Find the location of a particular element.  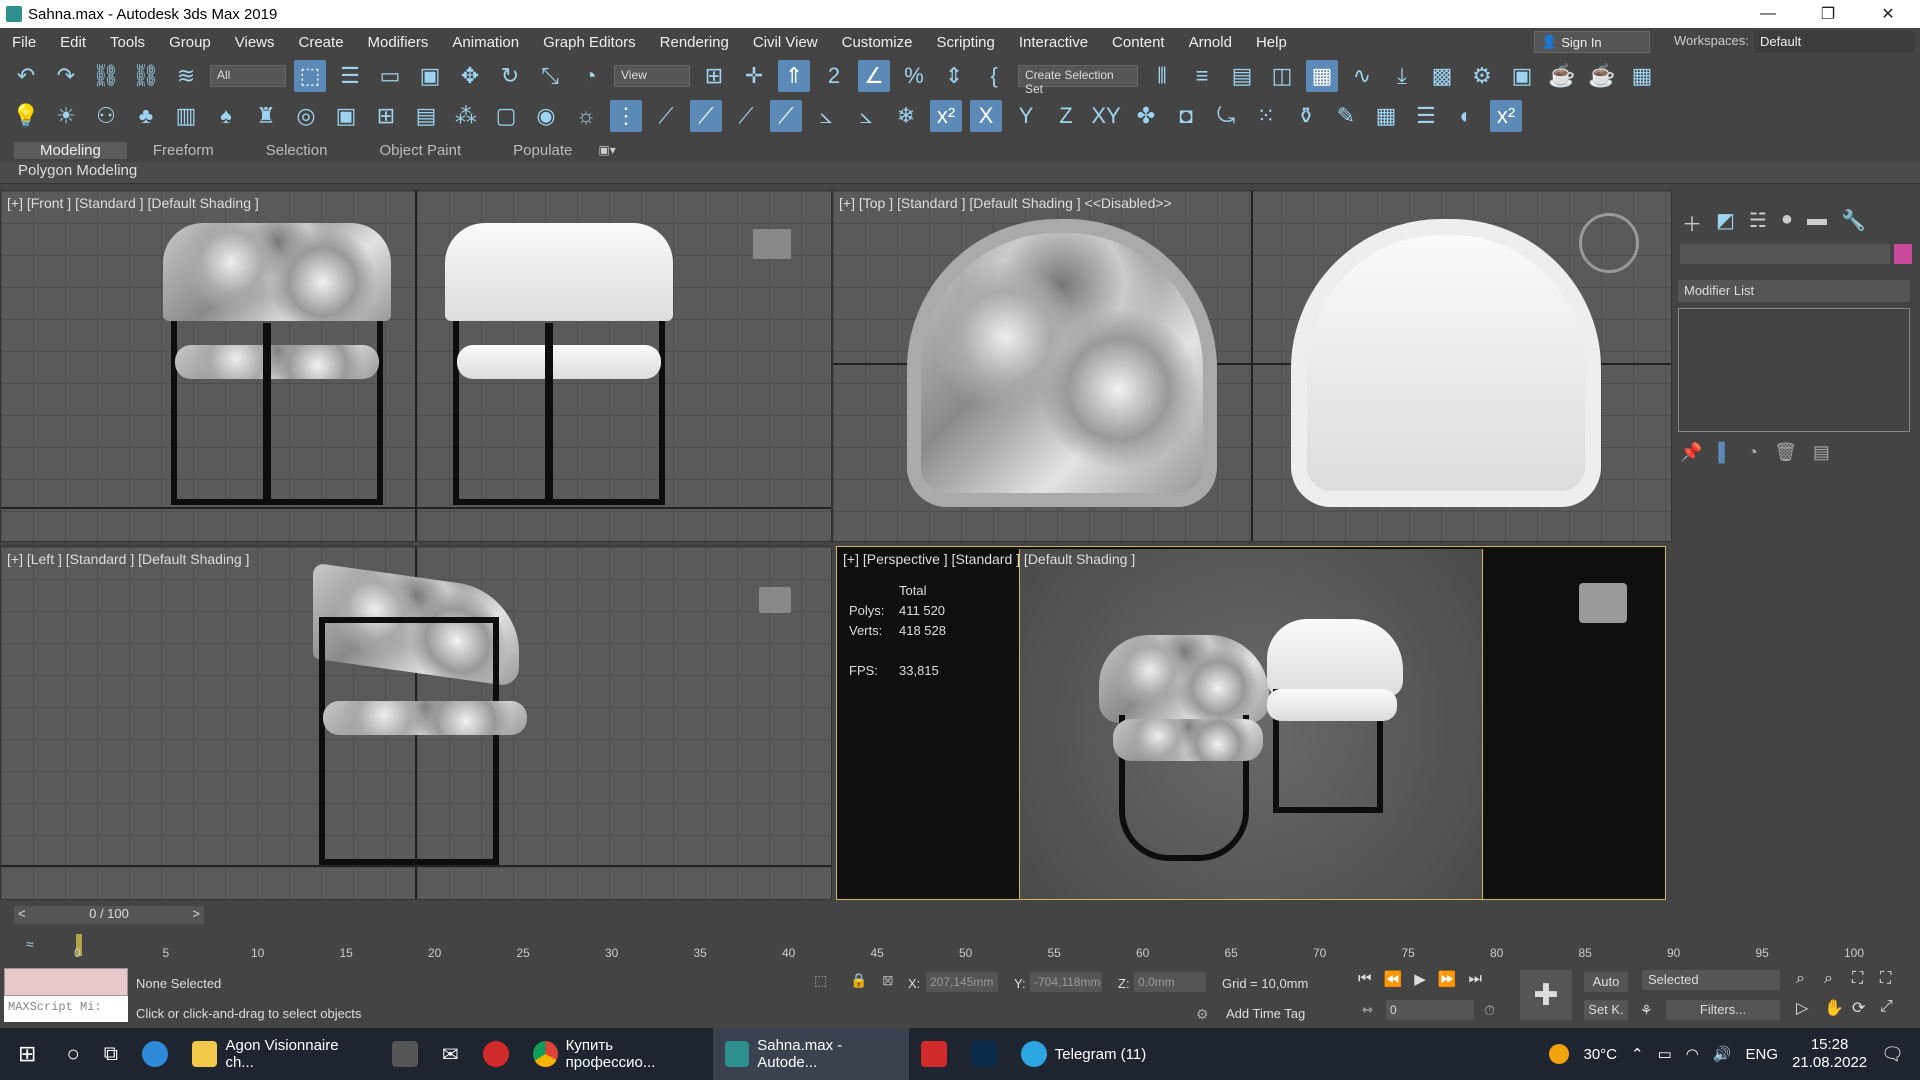

maxscript-listener: MAXScript Mi: is located at coordinates (66, 997).